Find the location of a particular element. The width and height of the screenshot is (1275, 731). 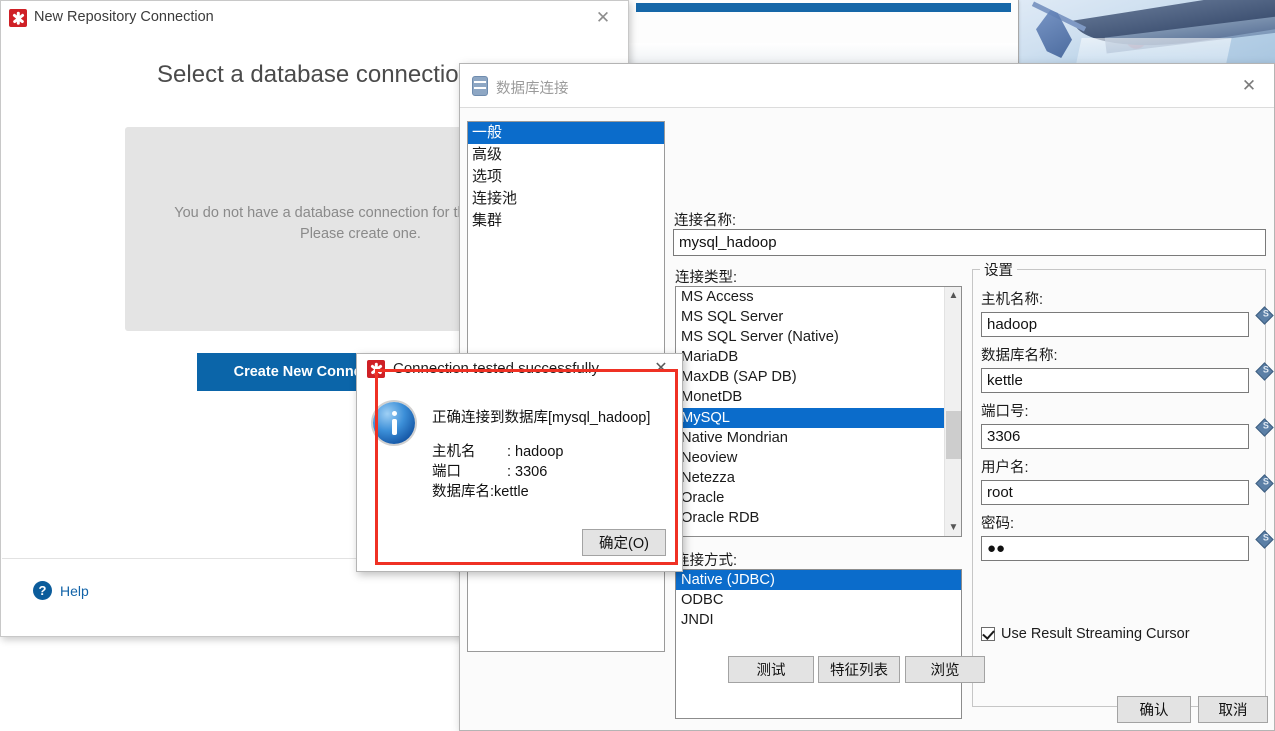

connection-name-label: 连接名称: is located at coordinates (705, 221).